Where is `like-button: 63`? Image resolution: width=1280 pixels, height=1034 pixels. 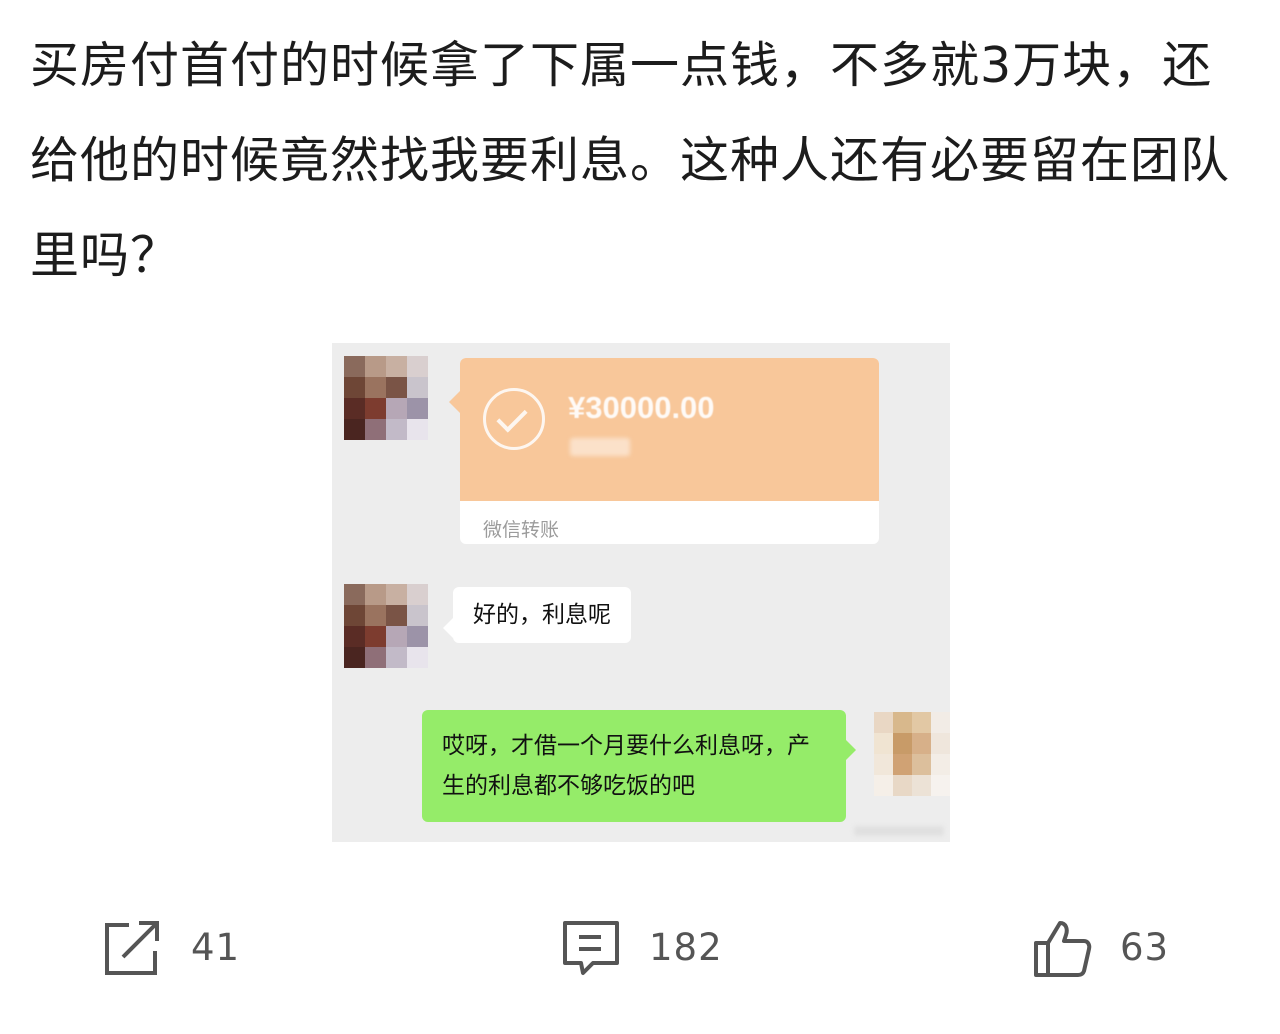
like-button: 63 is located at coordinates (1100, 947).